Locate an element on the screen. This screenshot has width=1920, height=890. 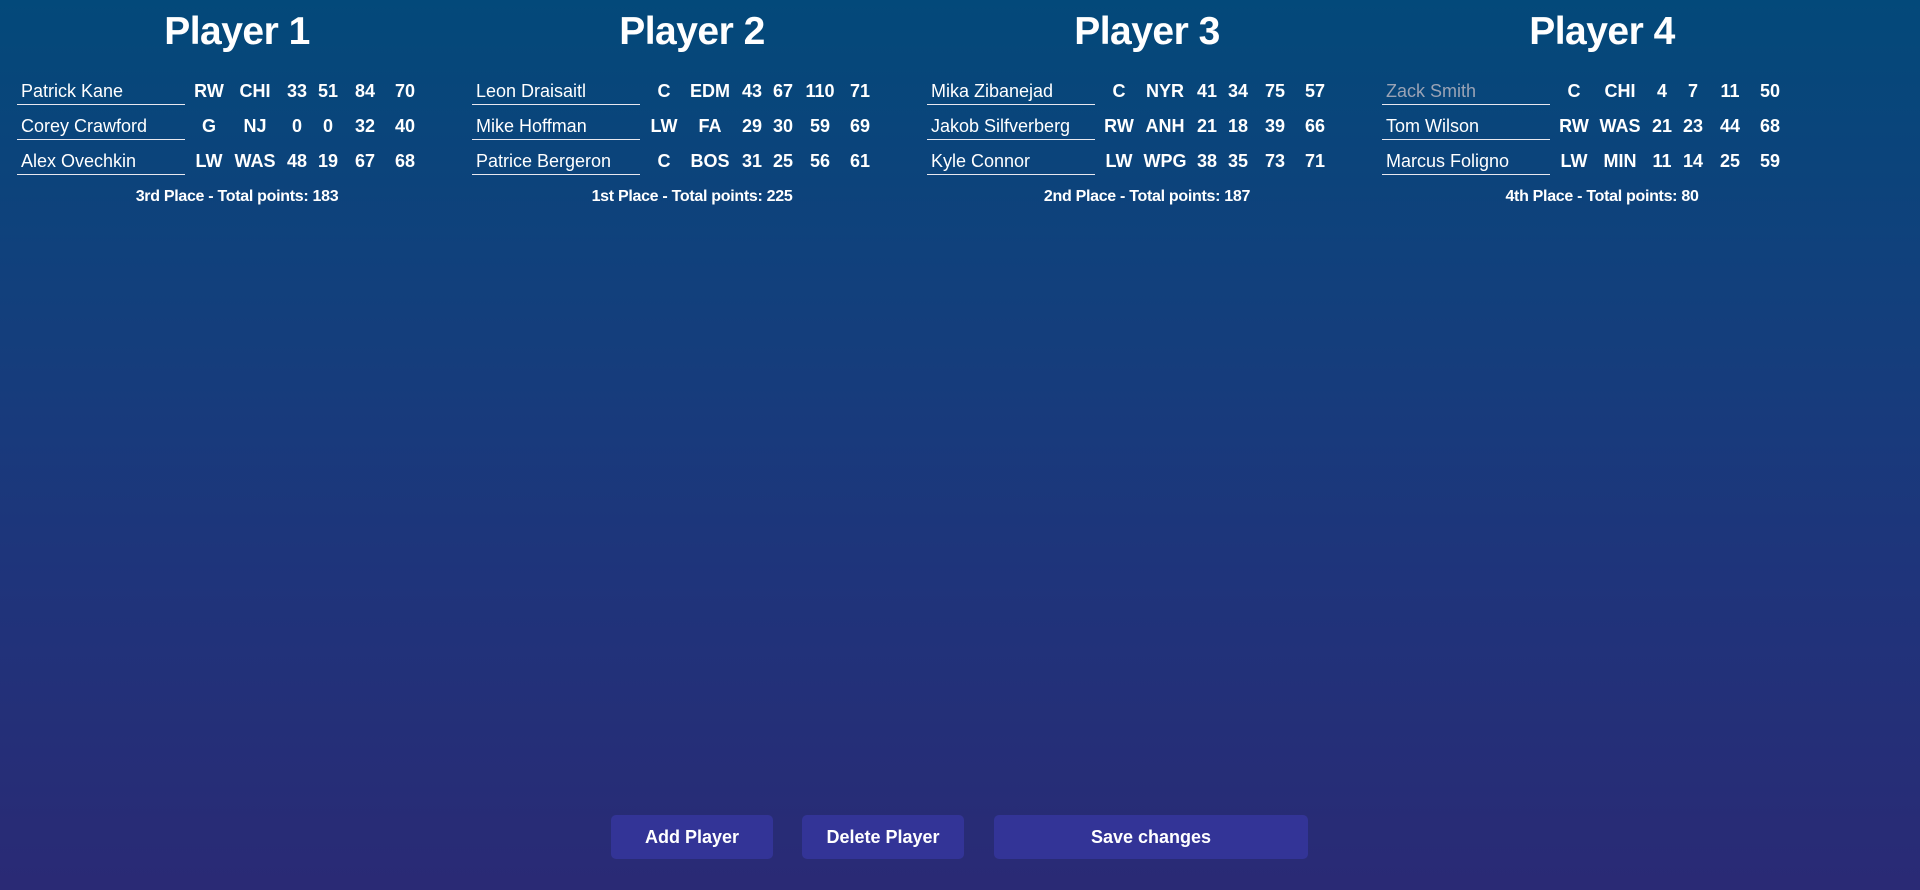
team-cell: BOS is located at coordinates (710, 161).